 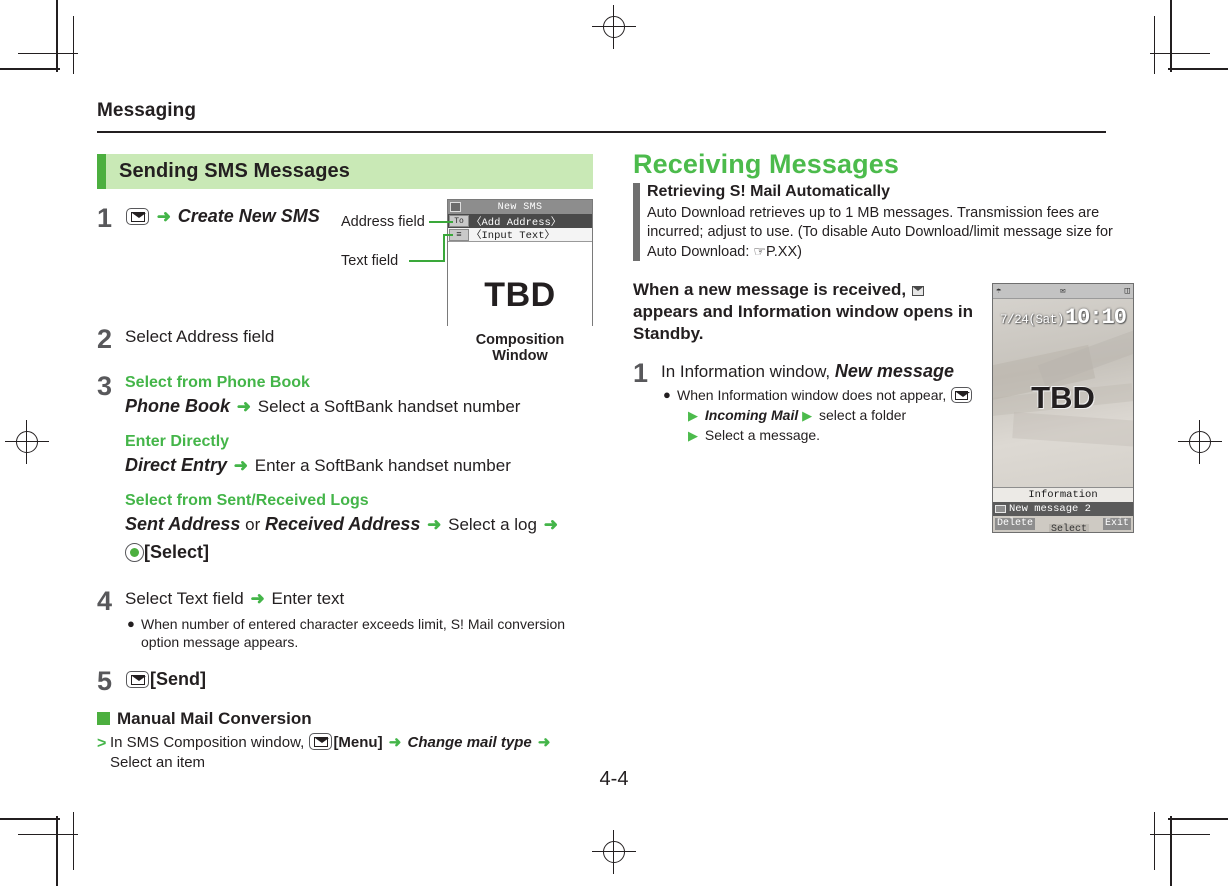 I want to click on callout-line-text-h2, so click(x=448, y=235).